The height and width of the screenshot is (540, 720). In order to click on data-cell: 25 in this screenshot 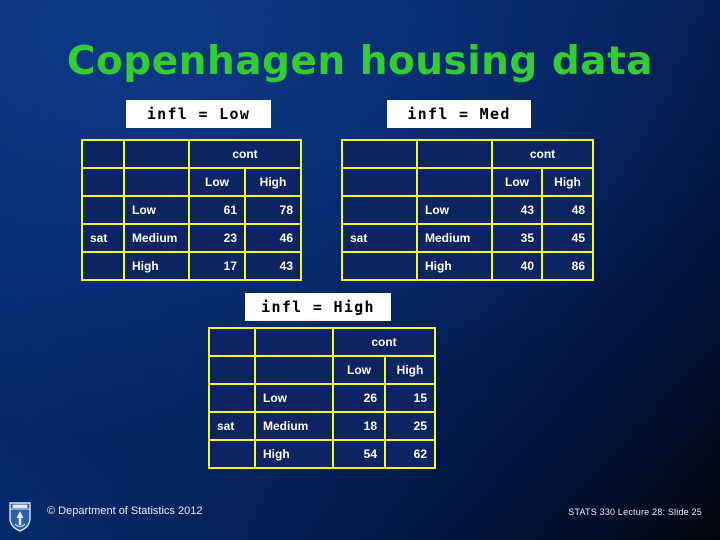, I will do `click(410, 426)`.